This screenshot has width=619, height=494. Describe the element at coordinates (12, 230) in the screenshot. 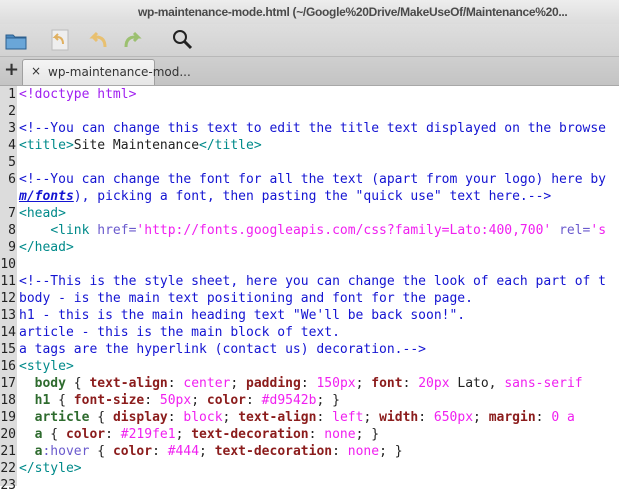

I see `line-number: 8` at that location.